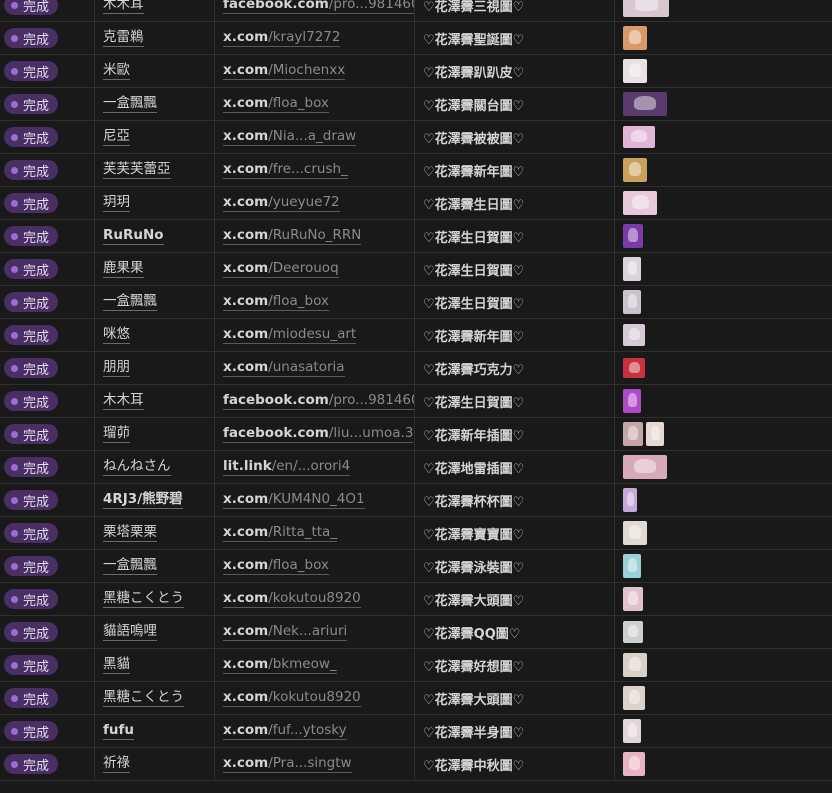  I want to click on artist-name: 咪悠, so click(116, 335).